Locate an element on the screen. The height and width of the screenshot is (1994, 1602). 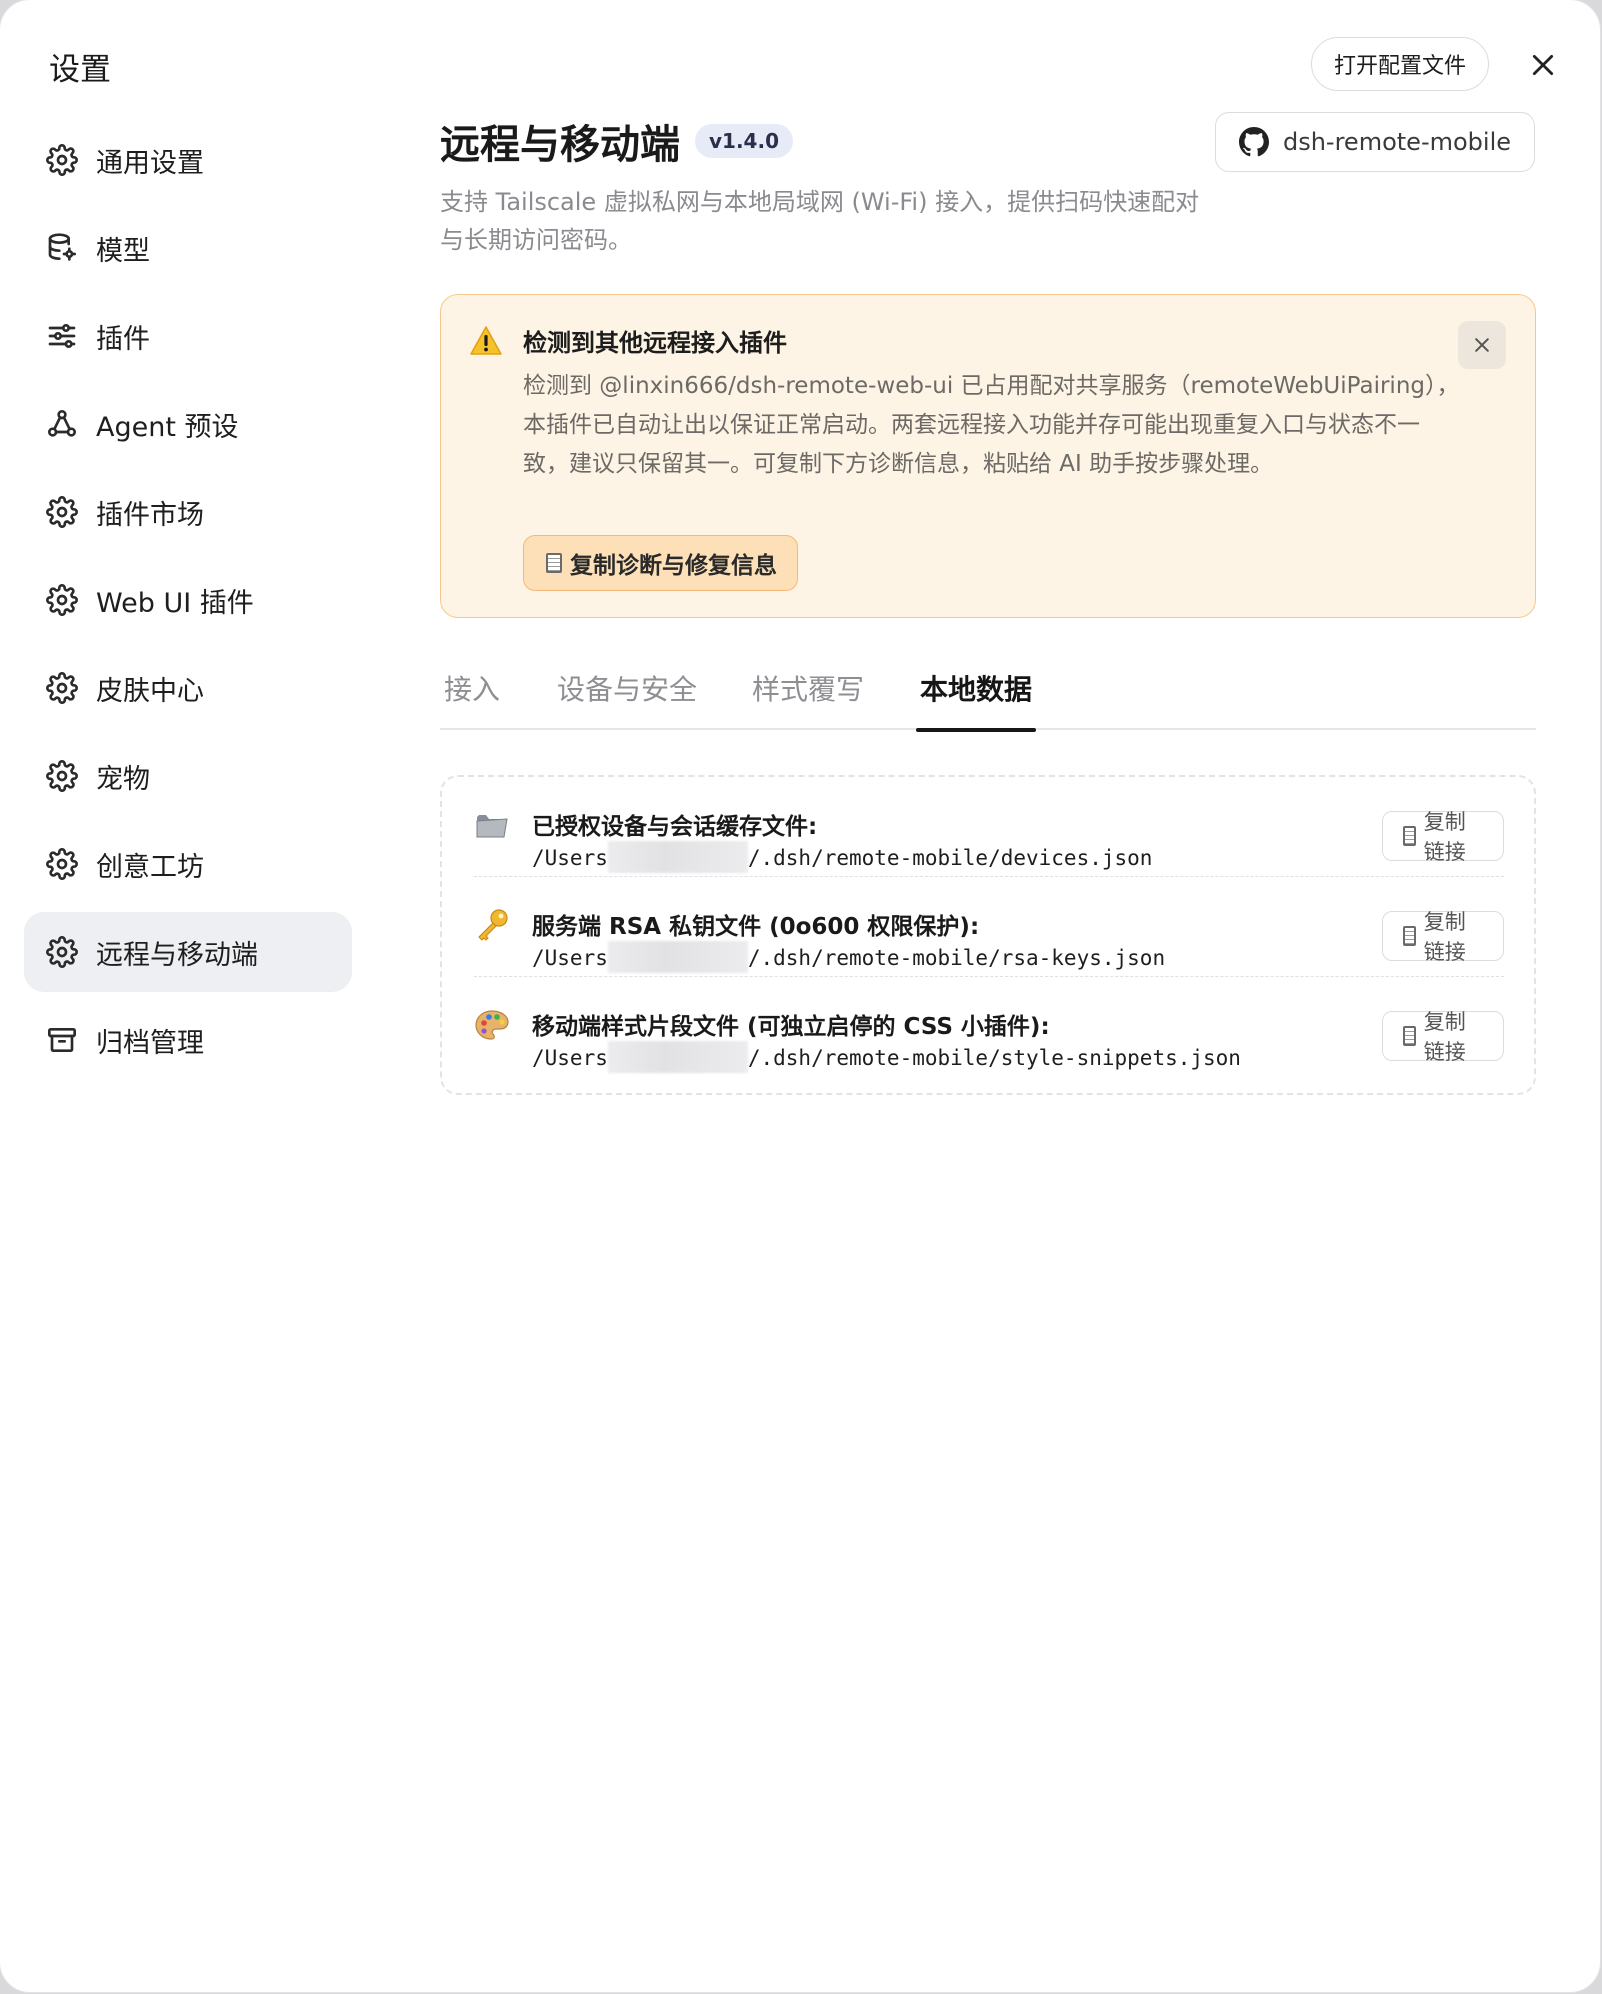
database-gear-icon is located at coordinates (62, 247).